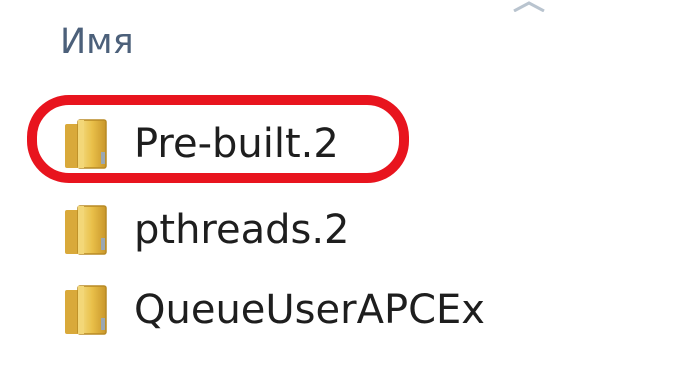 The width and height of the screenshot is (688, 385). I want to click on file-name: Pre-built.2, so click(236, 144).